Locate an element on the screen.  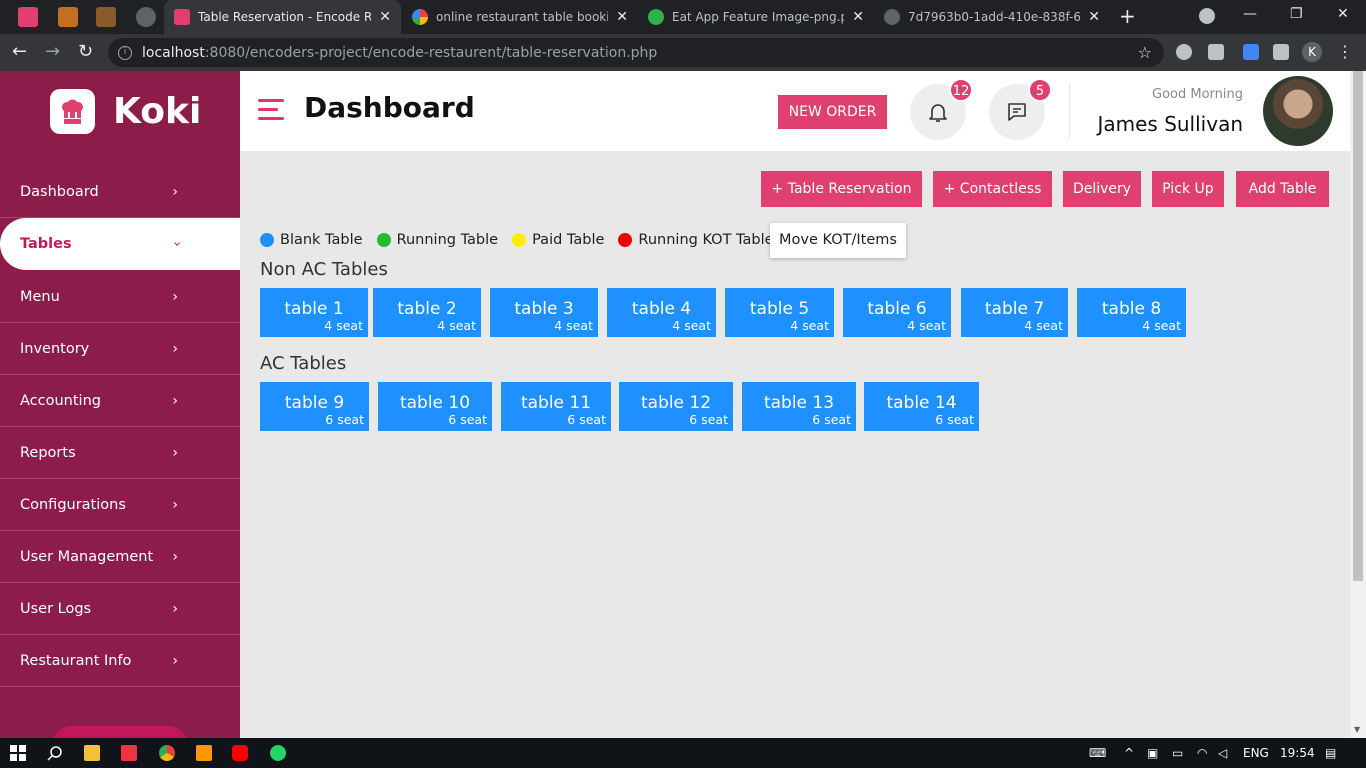
browser-tab: Eat App Feature Image-png.png ✕ is located at coordinates (756, 17).